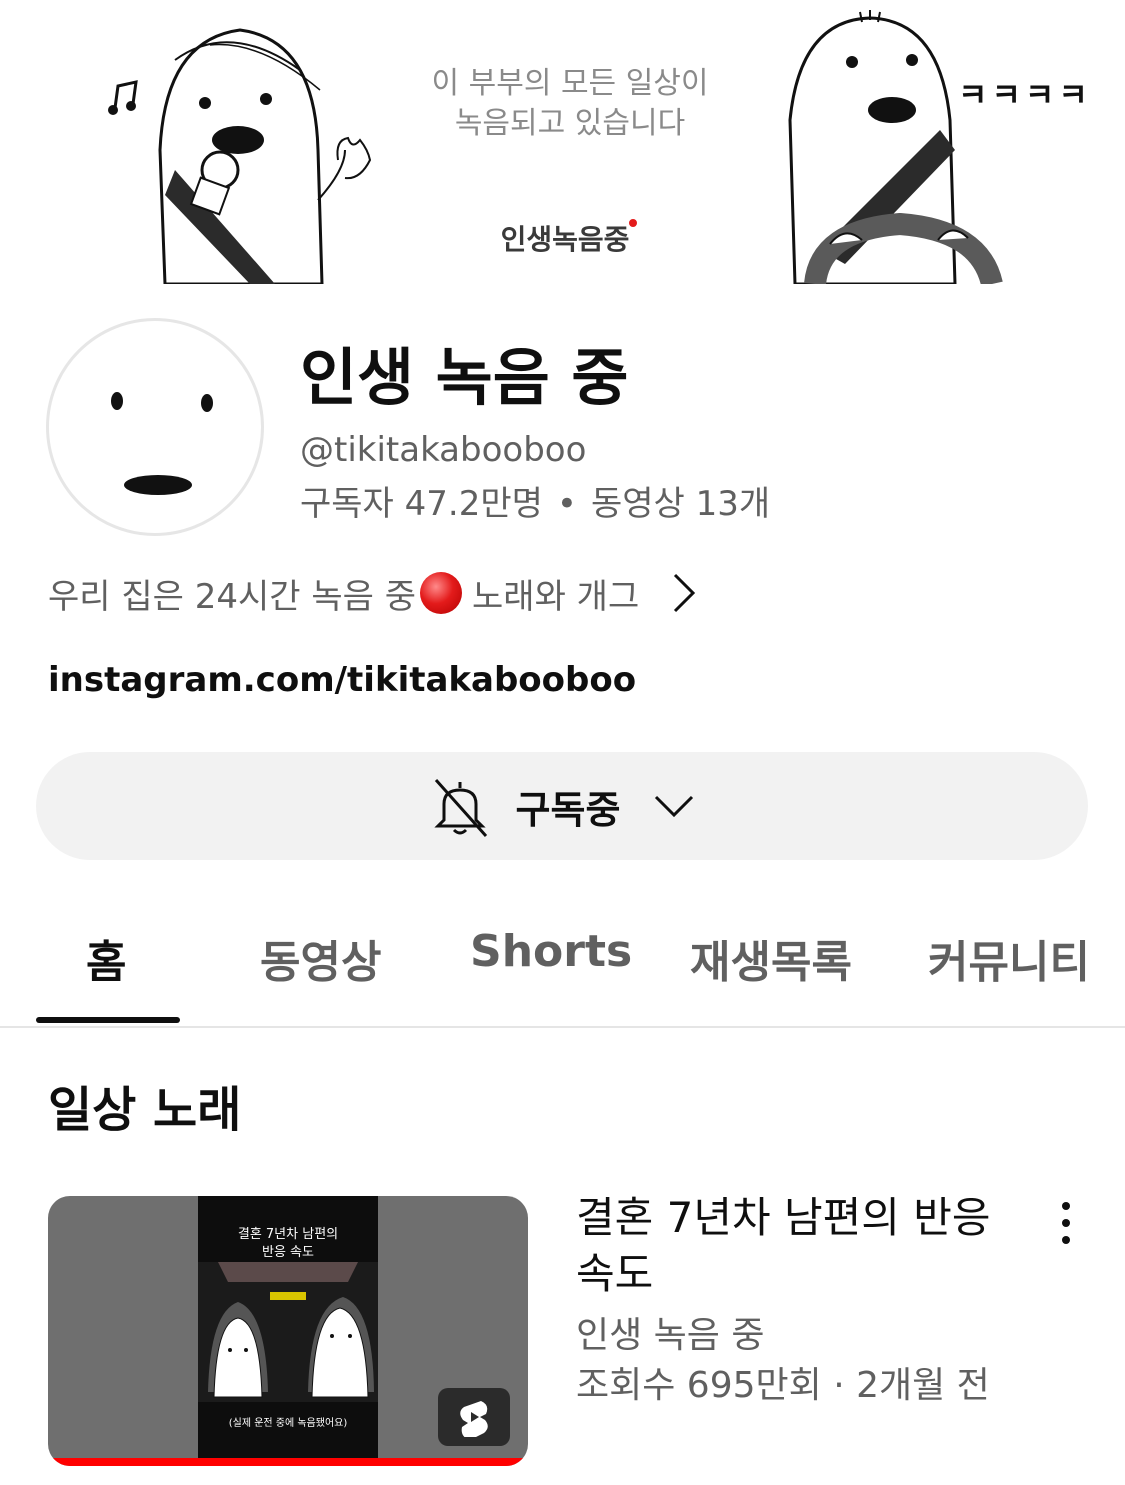 This screenshot has width=1125, height=1485. I want to click on video-thumbnail: 결혼 7년차 남편의 반응 속도 (실제 운전 중에 녹음됐어요), so click(288, 1331).